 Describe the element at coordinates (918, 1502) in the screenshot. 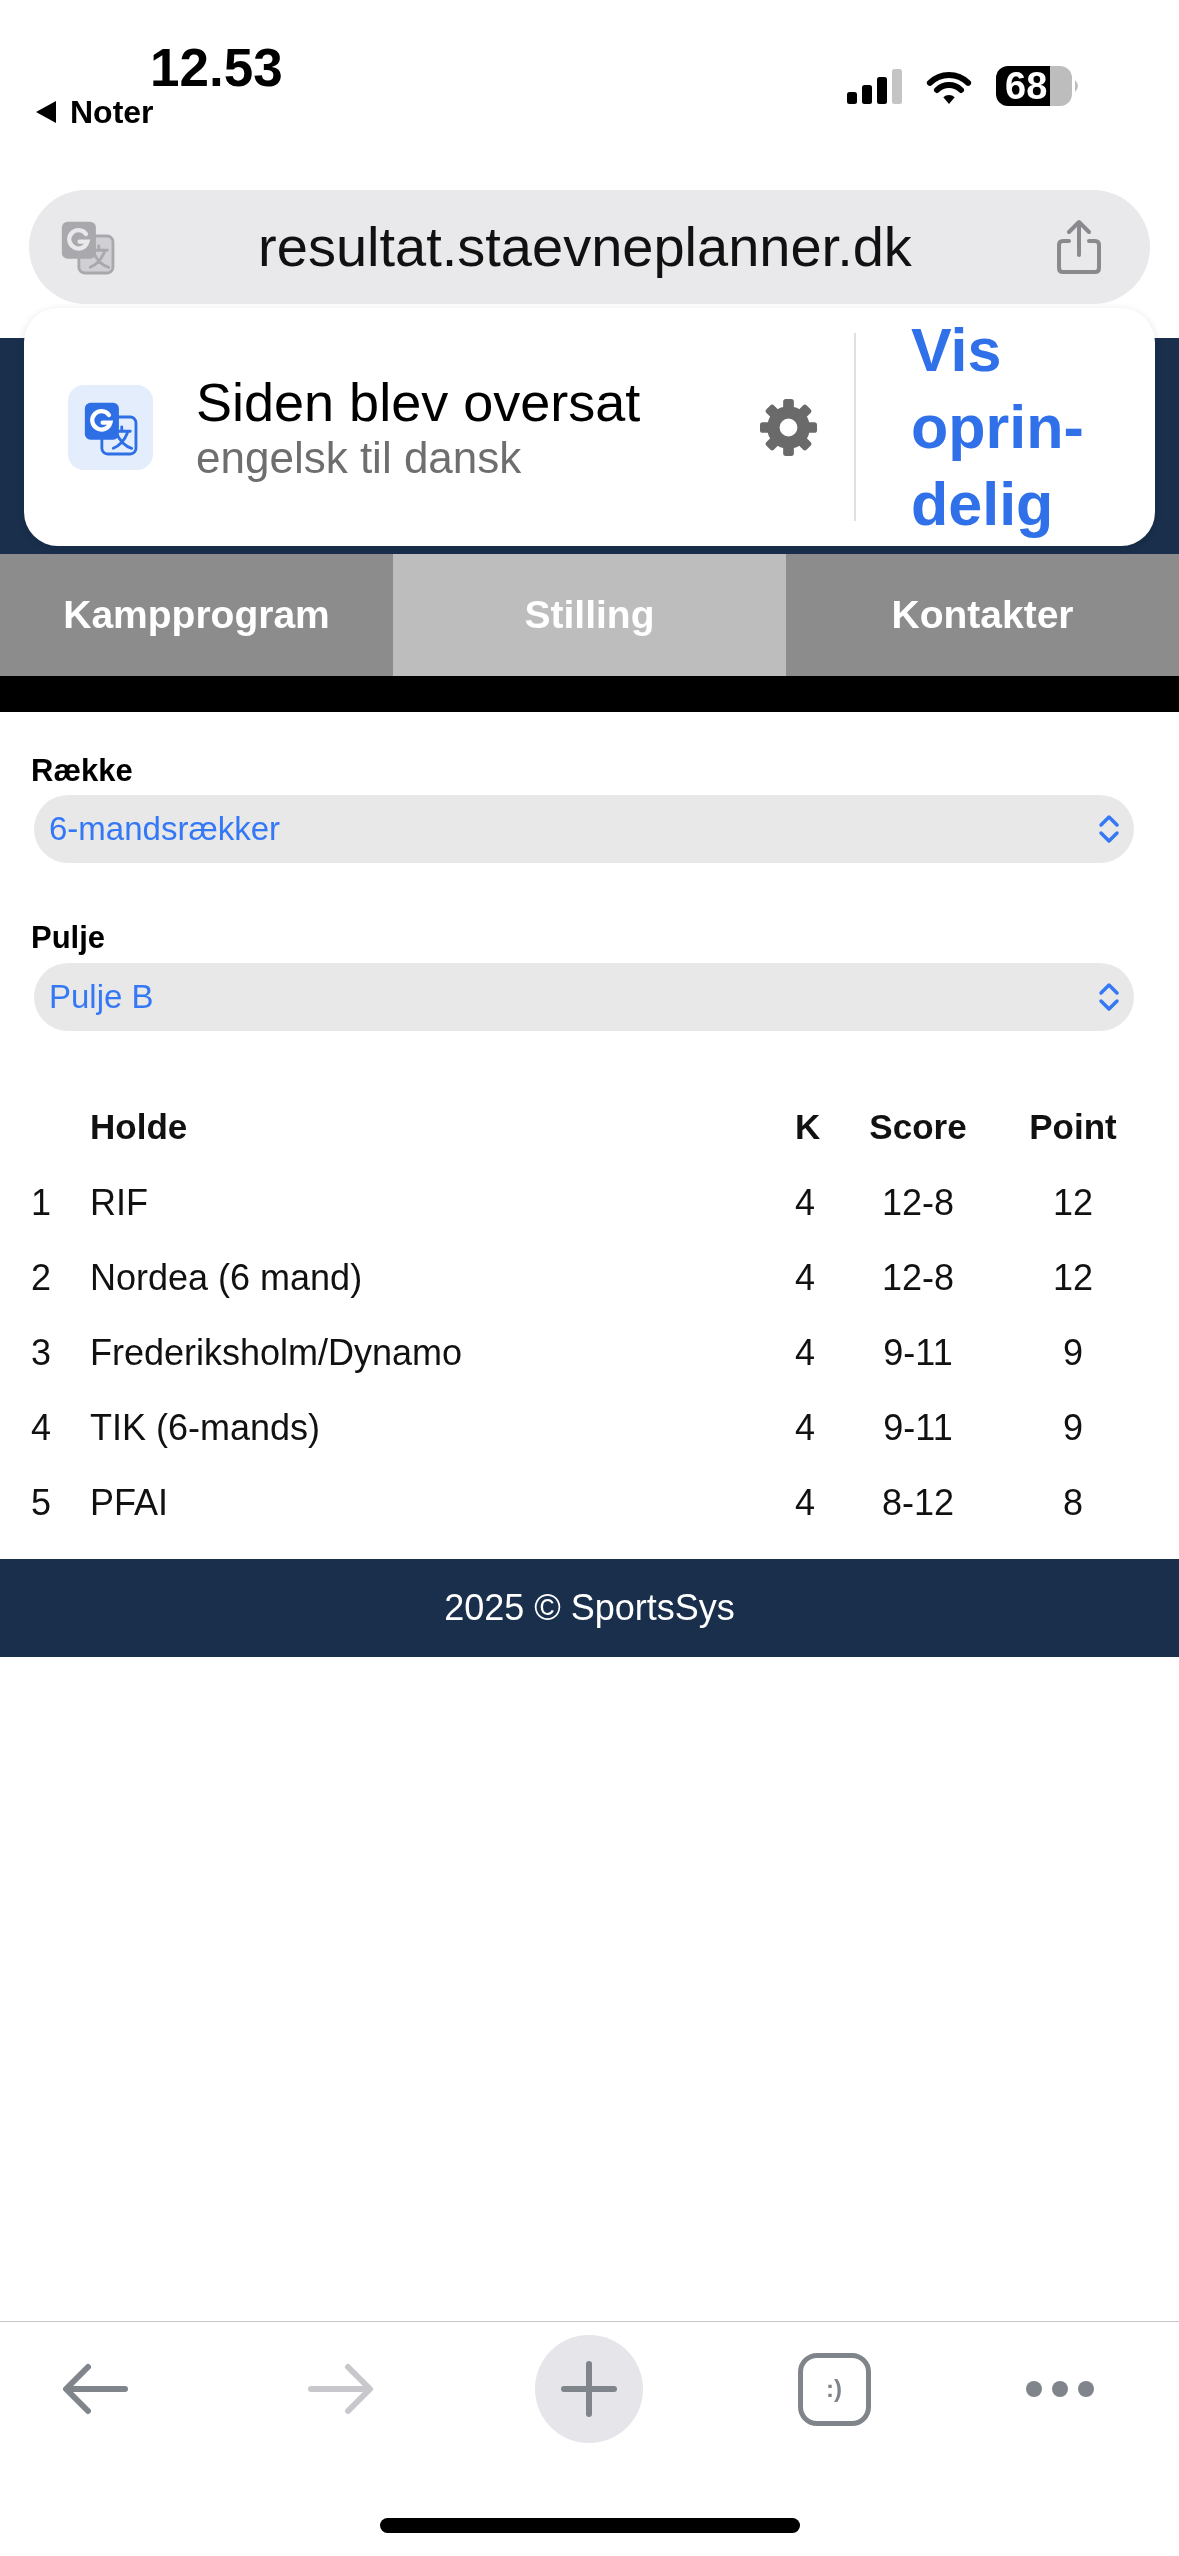

I see `table-cell-text: 8-12` at that location.